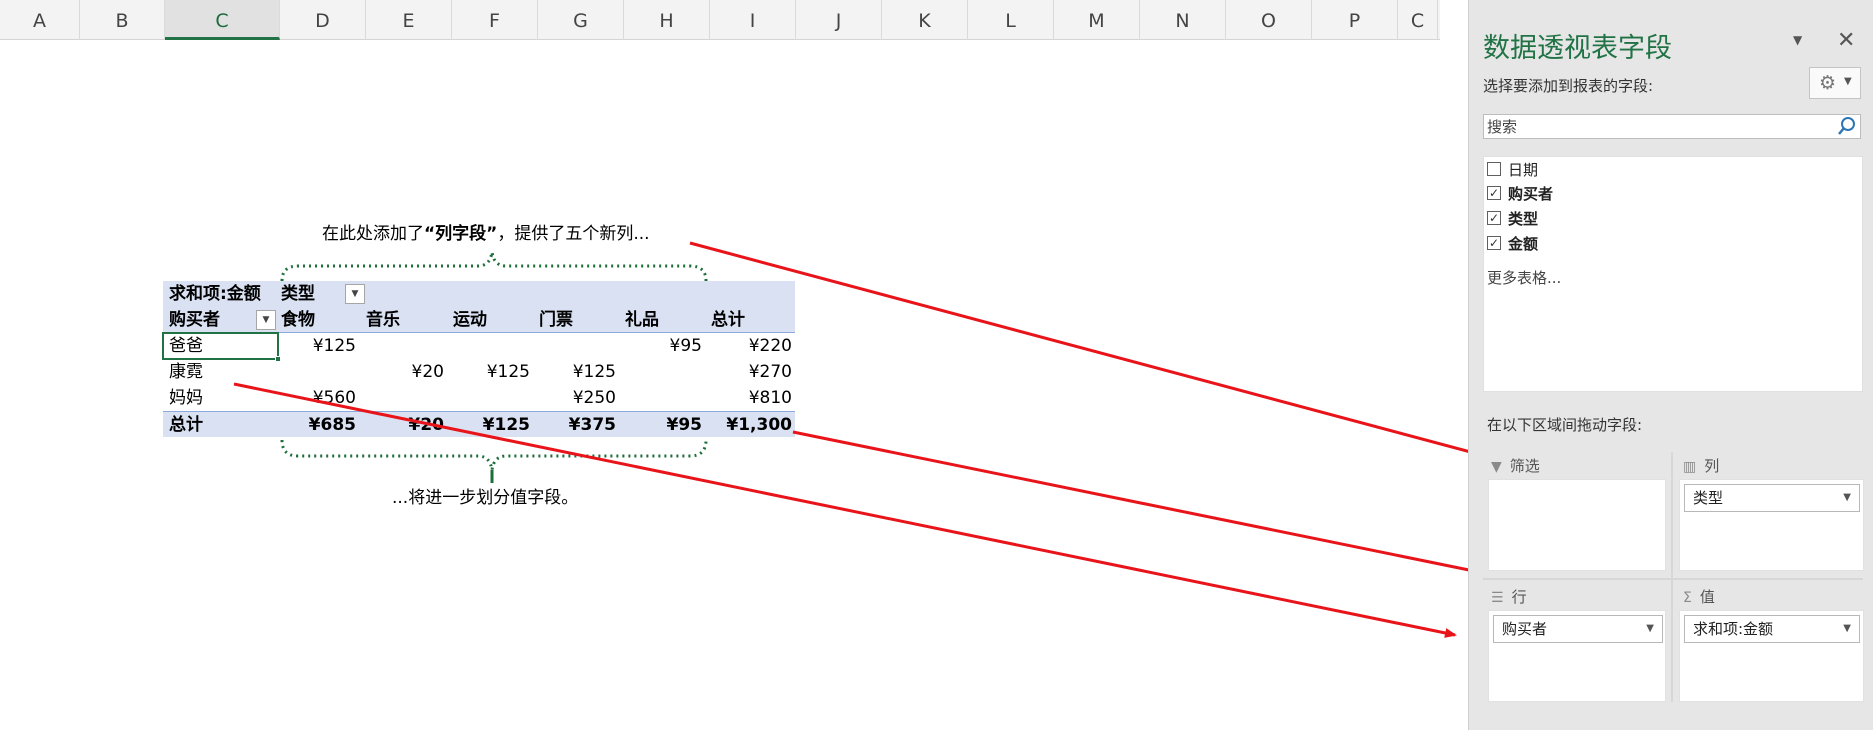 This screenshot has height=730, width=1873. I want to click on filter-icon: ▼, so click(1496, 467).